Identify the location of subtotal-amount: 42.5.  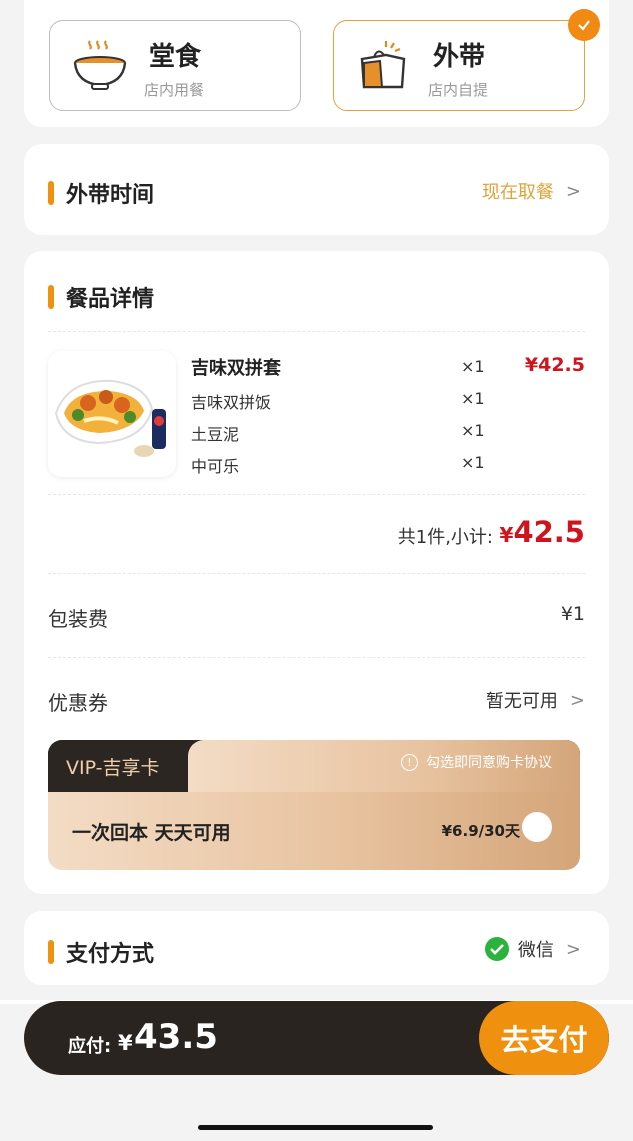
(549, 532).